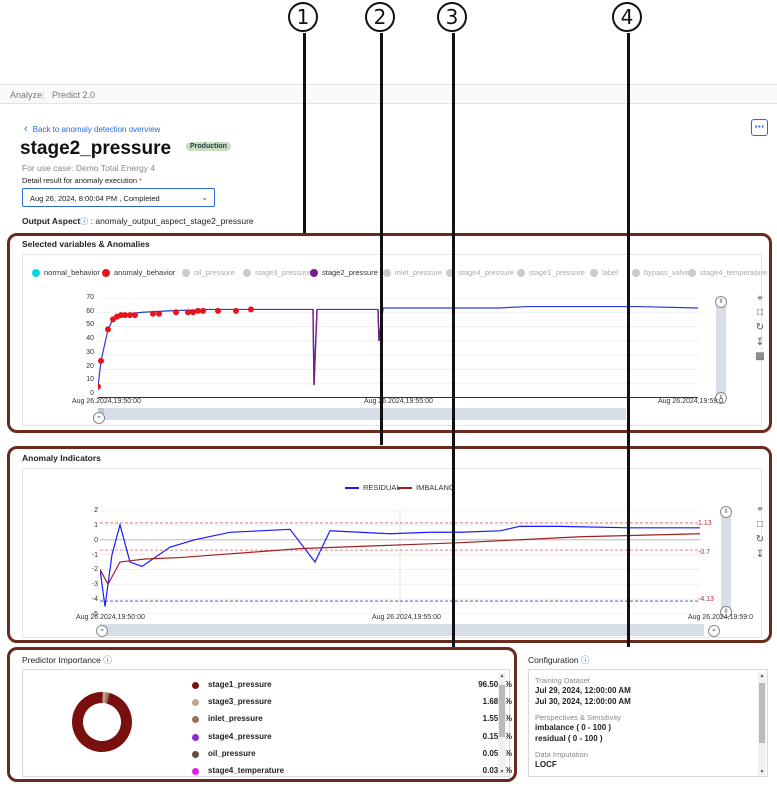 Image resolution: width=777 pixels, height=787 pixels. Describe the element at coordinates (726, 512) in the screenshot. I see `panel2-vscroll-top: II` at that location.